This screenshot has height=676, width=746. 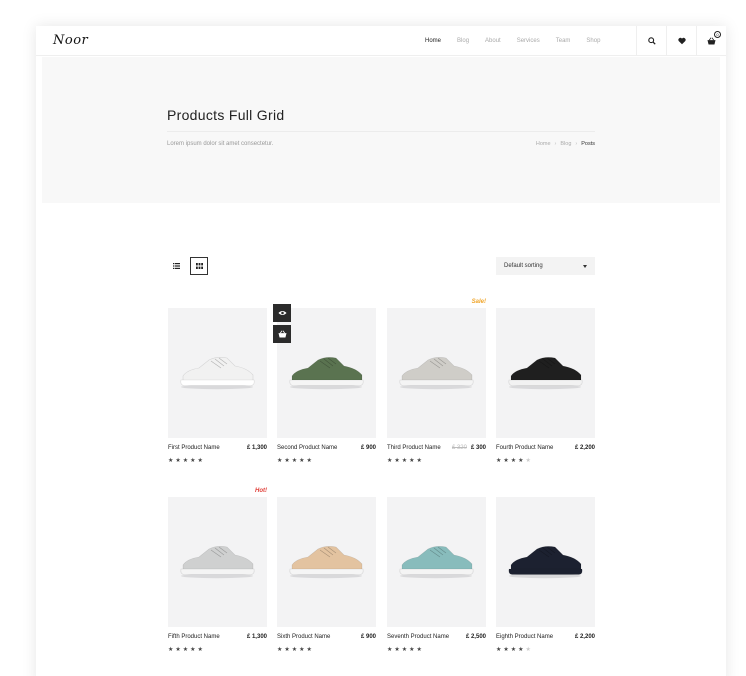 I want to click on cart-button: 0, so click(x=711, y=41).